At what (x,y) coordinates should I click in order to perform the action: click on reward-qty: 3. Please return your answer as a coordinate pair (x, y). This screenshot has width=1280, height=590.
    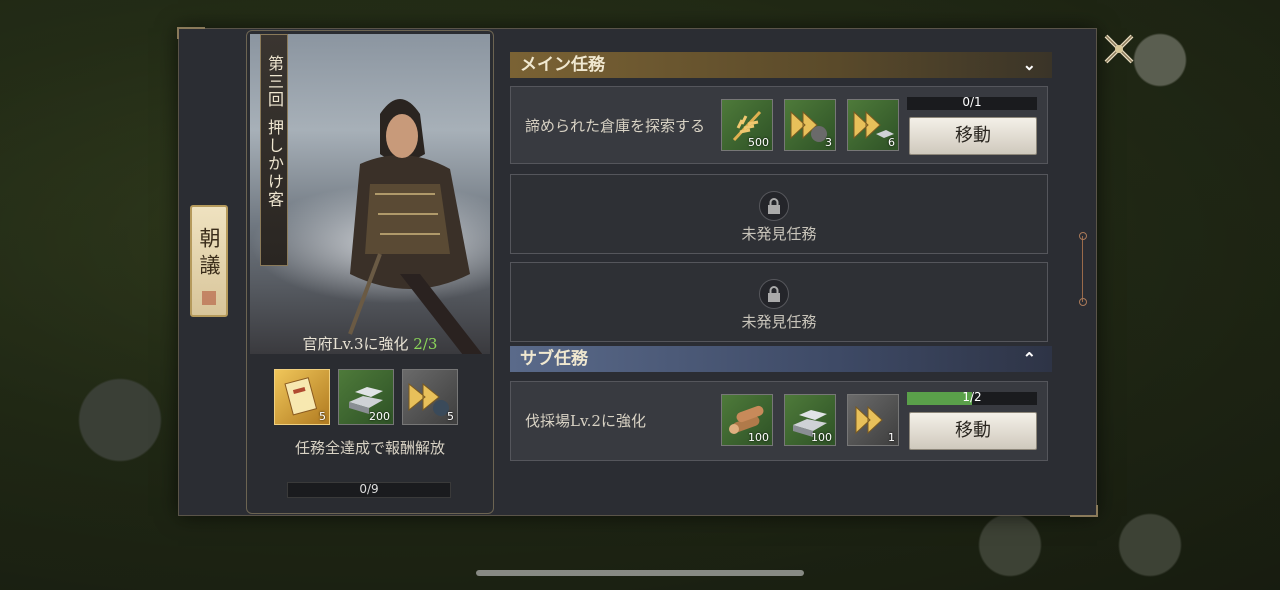
    Looking at the image, I should click on (828, 142).